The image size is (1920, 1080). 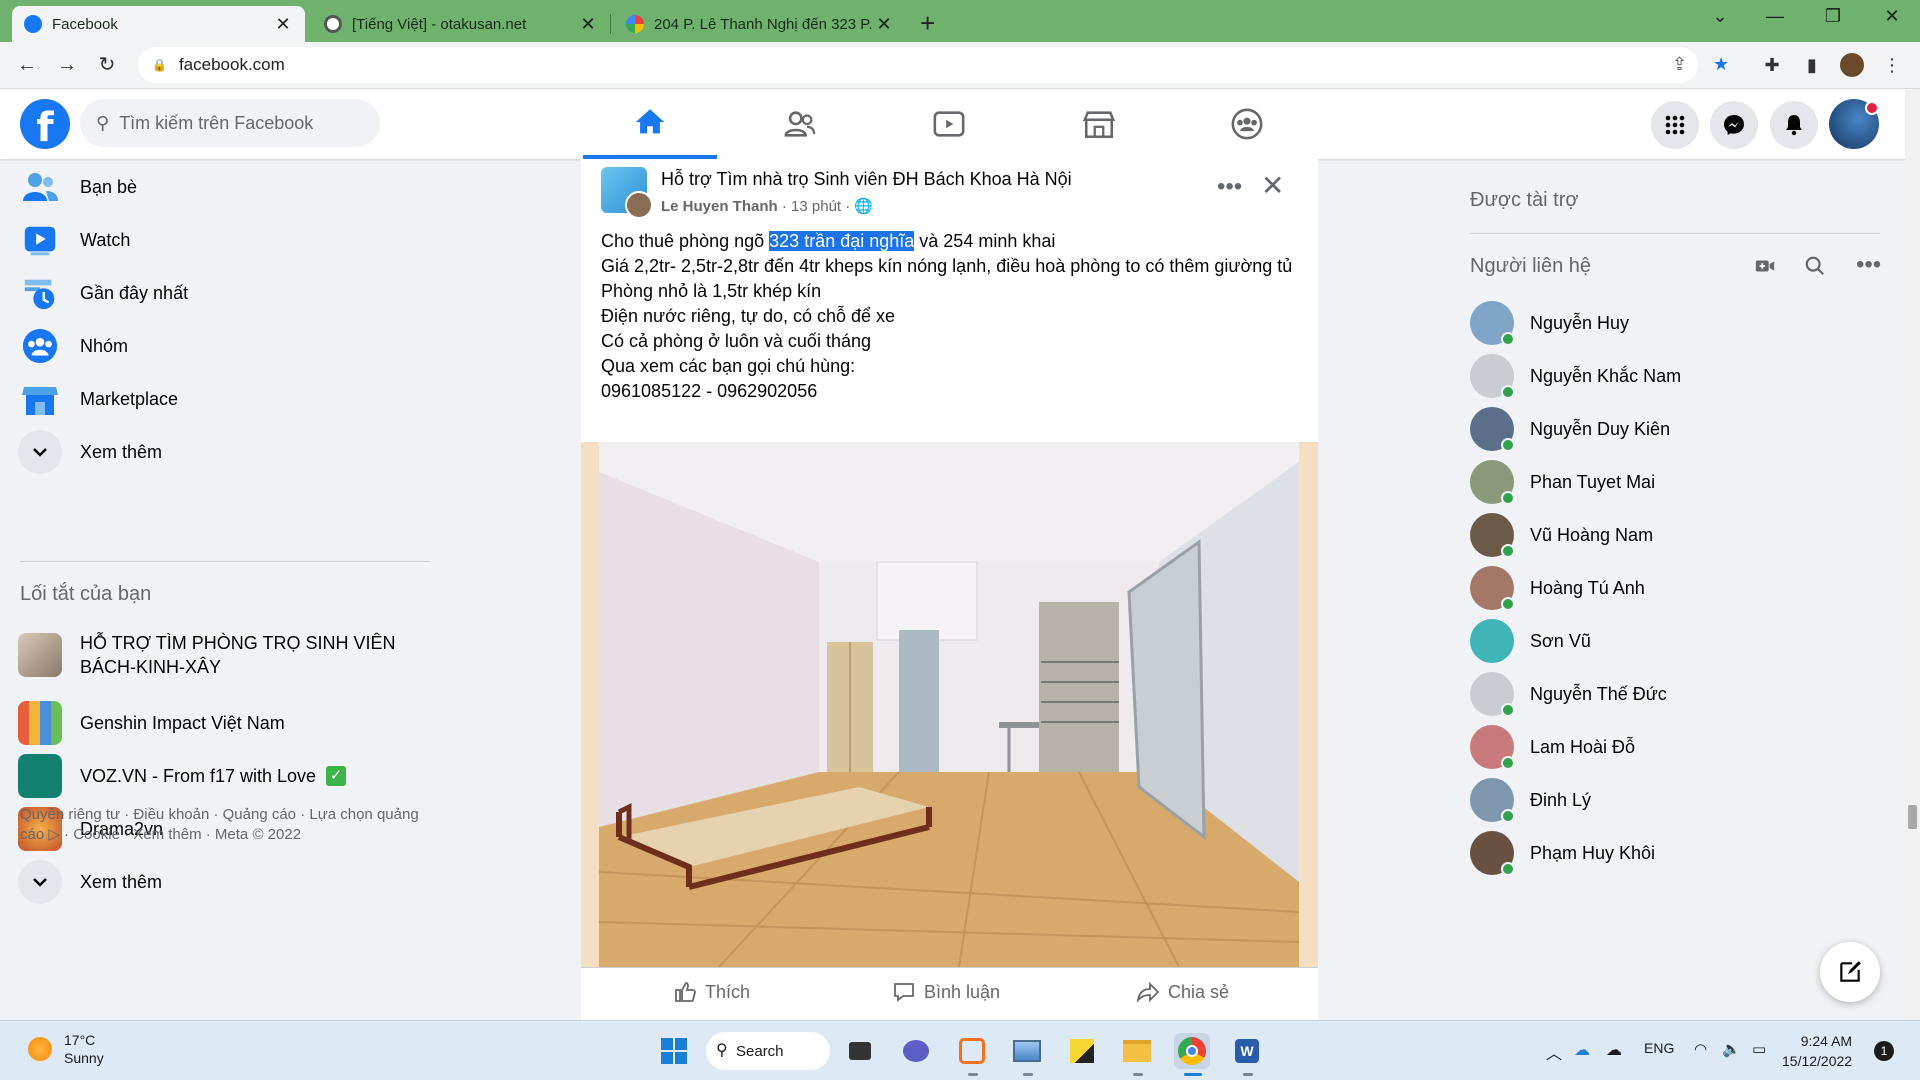 I want to click on contact-item: Lam Hoài Đỗ, so click(x=1552, y=747).